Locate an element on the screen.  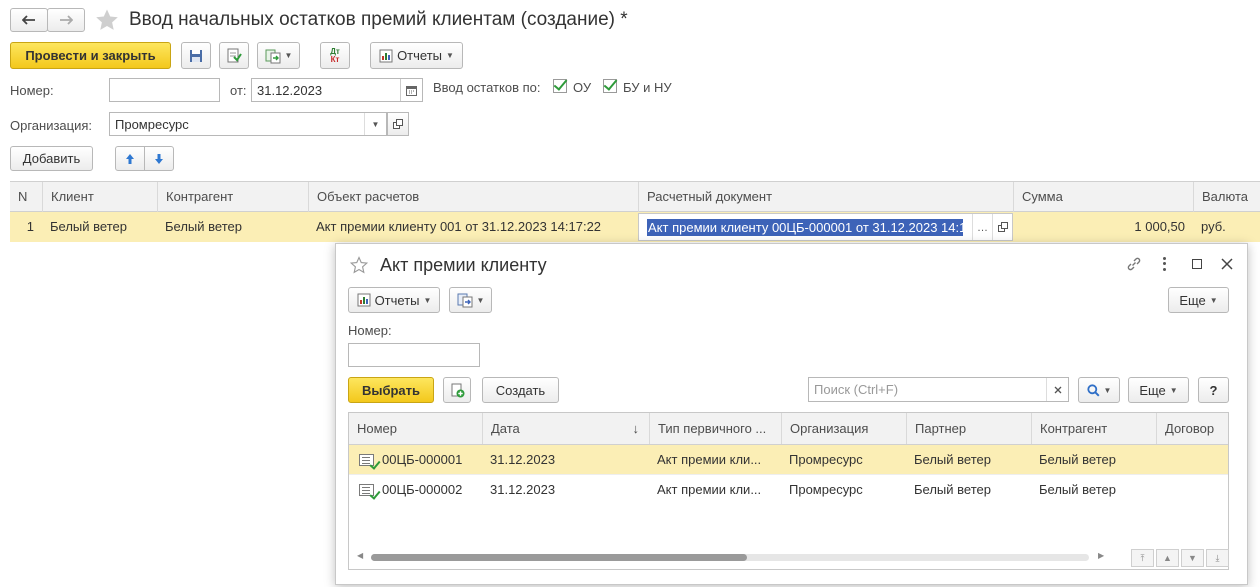
popup-more-button: Еще ▼ is located at coordinates (1158, 390).